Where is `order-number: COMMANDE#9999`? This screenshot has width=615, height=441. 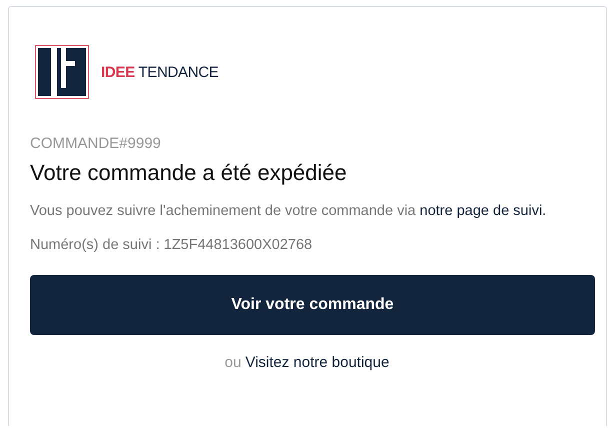
order-number: COMMANDE#9999 is located at coordinates (96, 143).